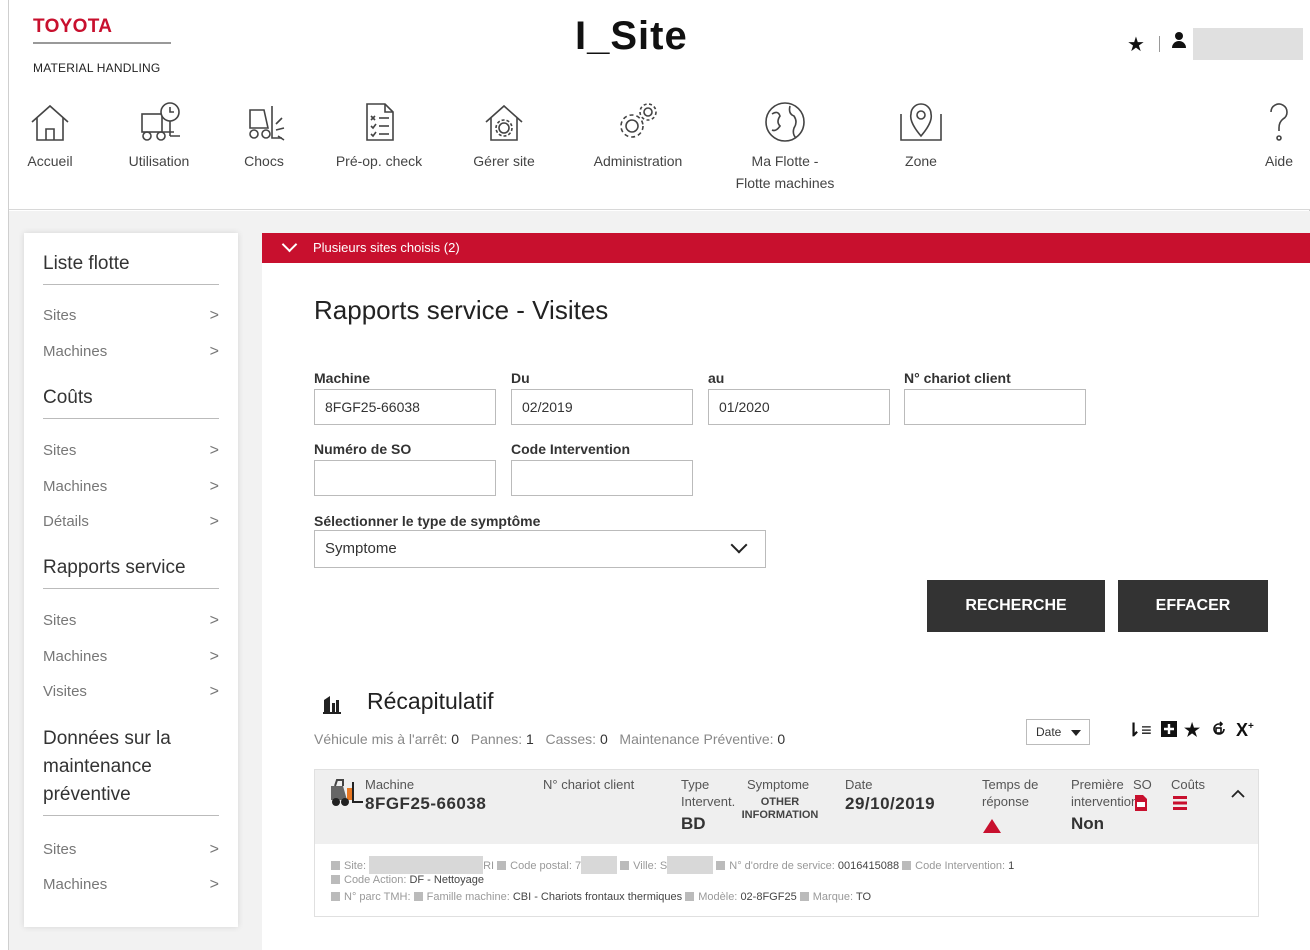 The image size is (1310, 950). What do you see at coordinates (427, 521) in the screenshot?
I see `symptom-type-label: Sélectionner le type de symptôme` at bounding box center [427, 521].